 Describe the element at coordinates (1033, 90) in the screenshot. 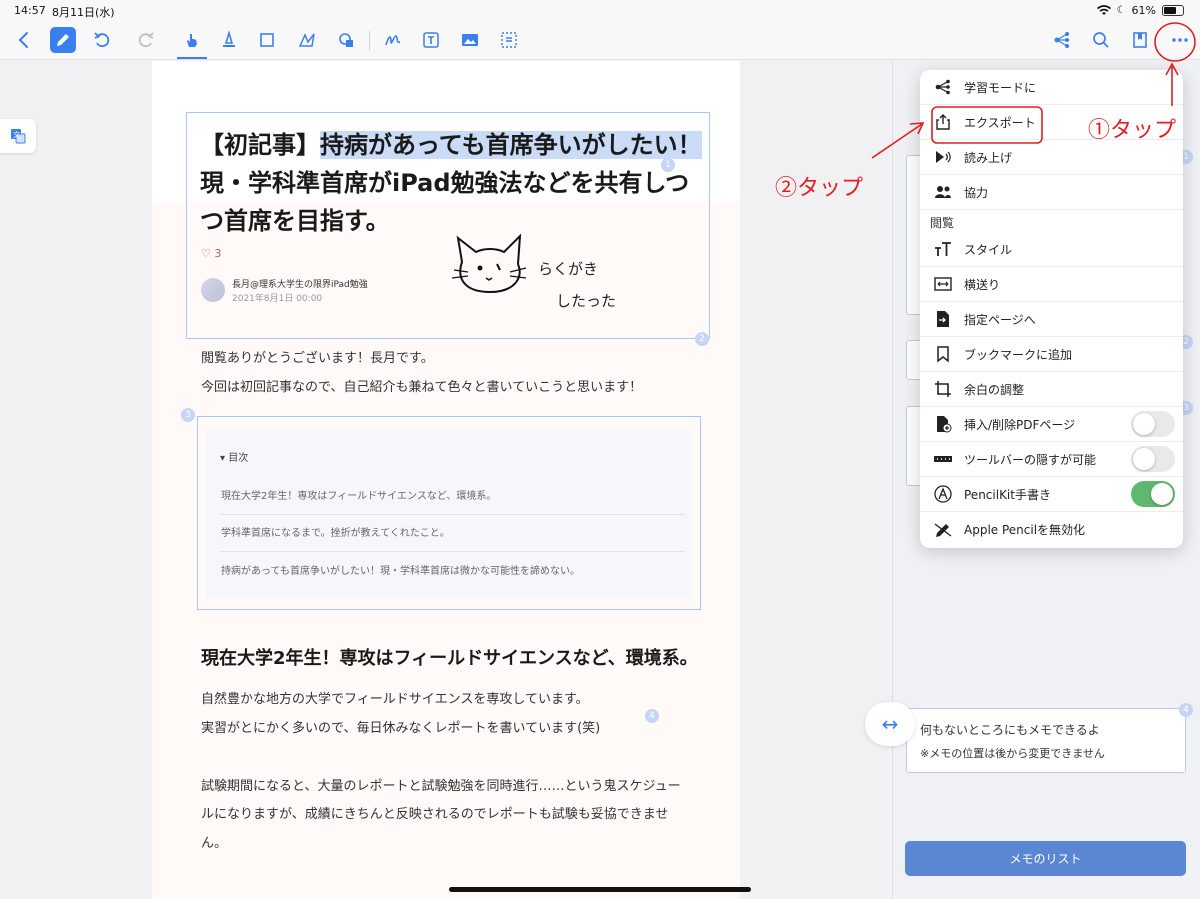

I see `annotation-drawing` at that location.